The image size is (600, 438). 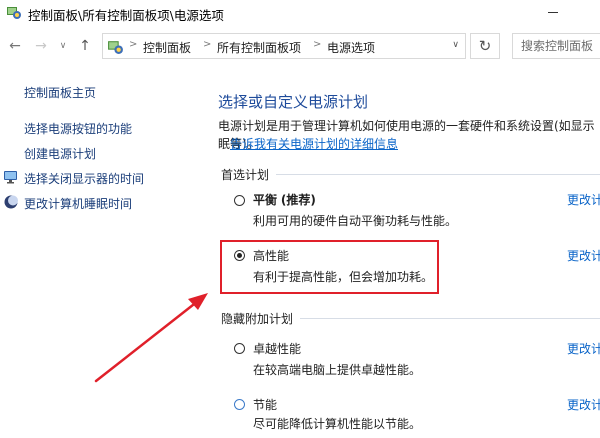 I want to click on moon-icon, so click(x=11, y=202).